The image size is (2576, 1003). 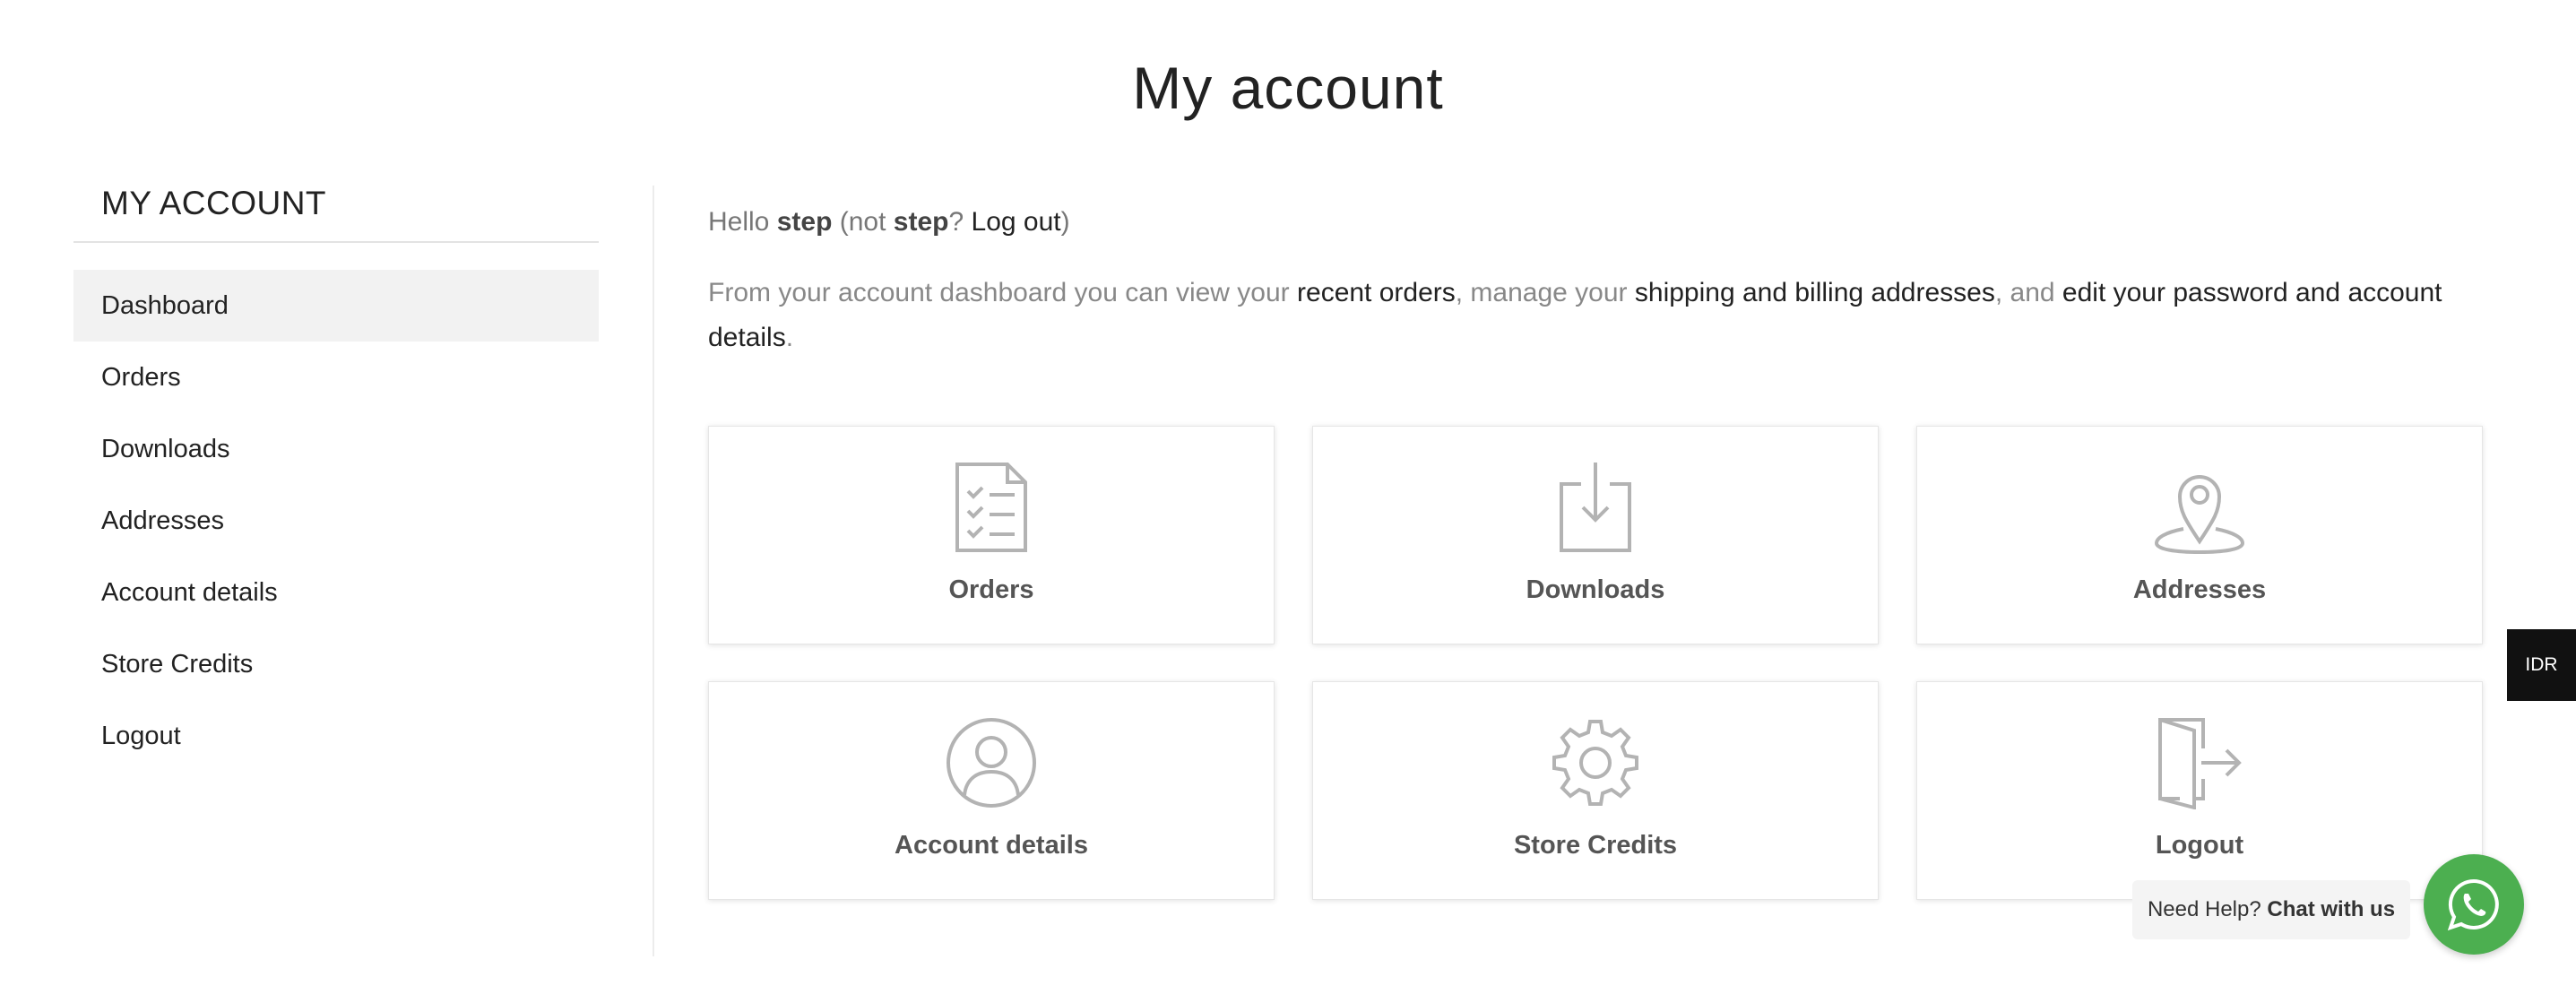 What do you see at coordinates (1600, 222) in the screenshot?
I see `greeting-text: Hello step (not step? Log out)` at bounding box center [1600, 222].